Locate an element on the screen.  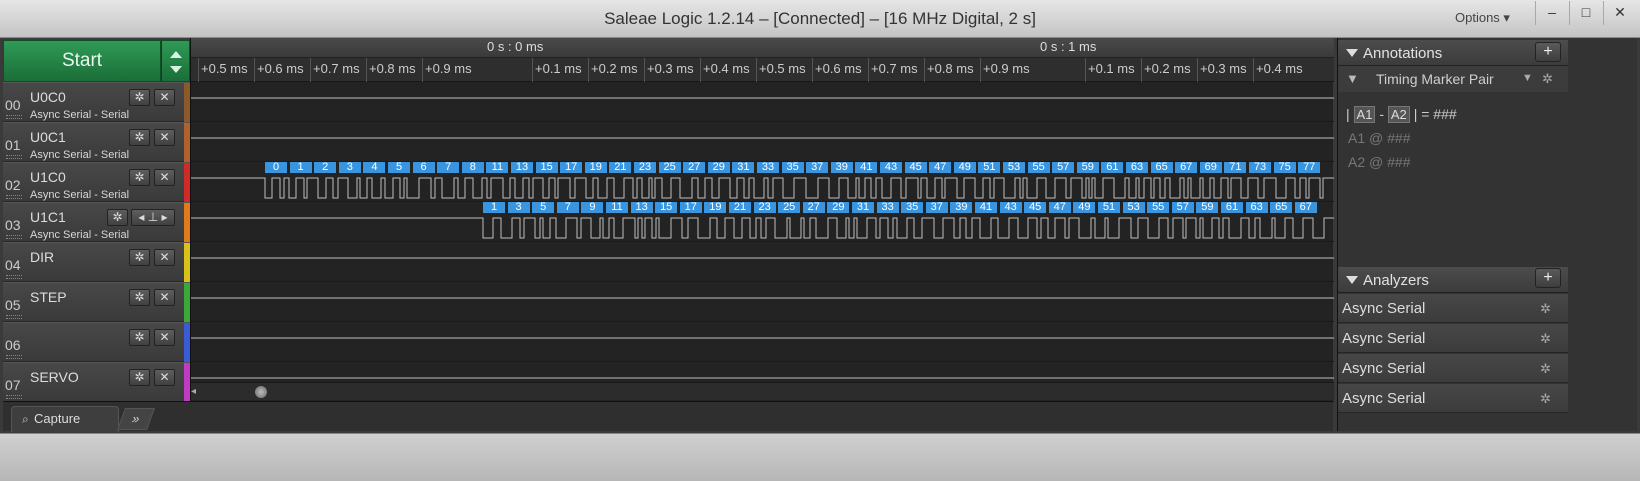
decoded-byte-label: 41 is located at coordinates (986, 207).